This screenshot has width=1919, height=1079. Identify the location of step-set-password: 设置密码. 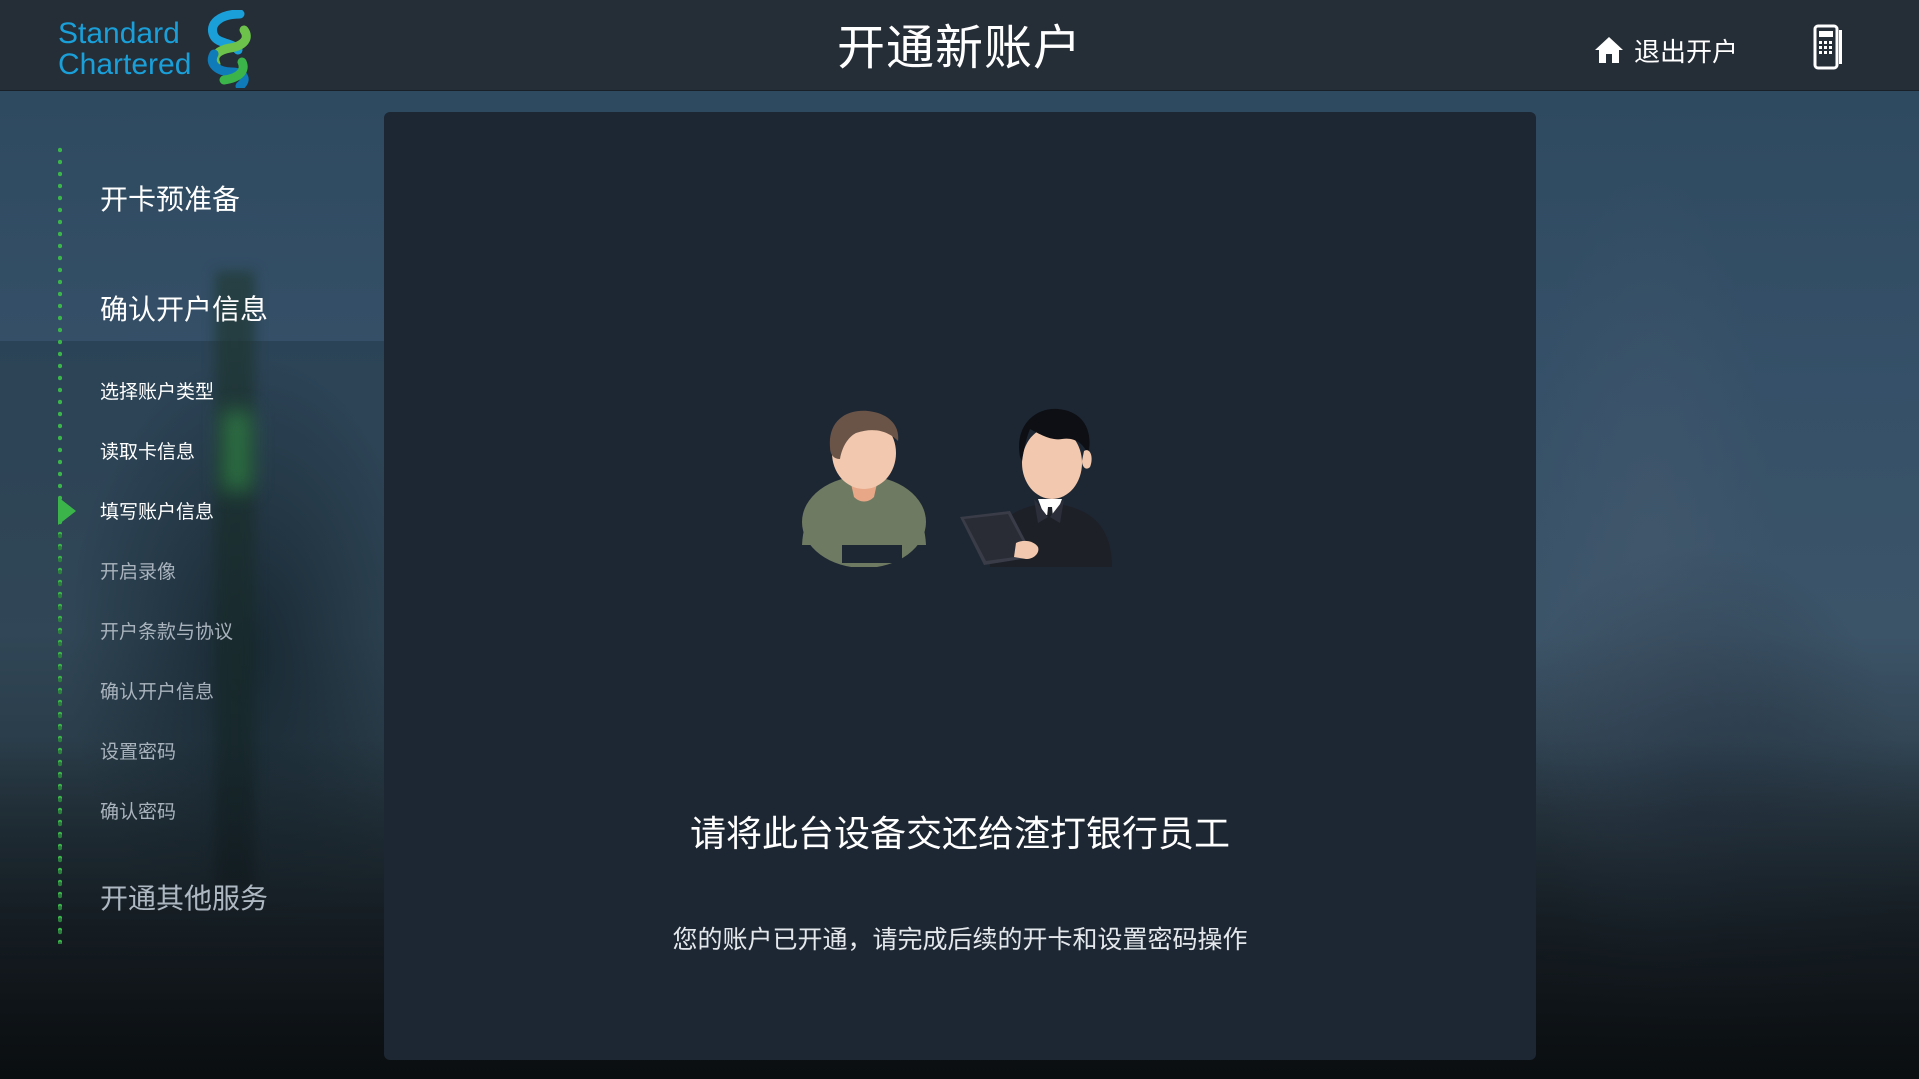
(138, 752).